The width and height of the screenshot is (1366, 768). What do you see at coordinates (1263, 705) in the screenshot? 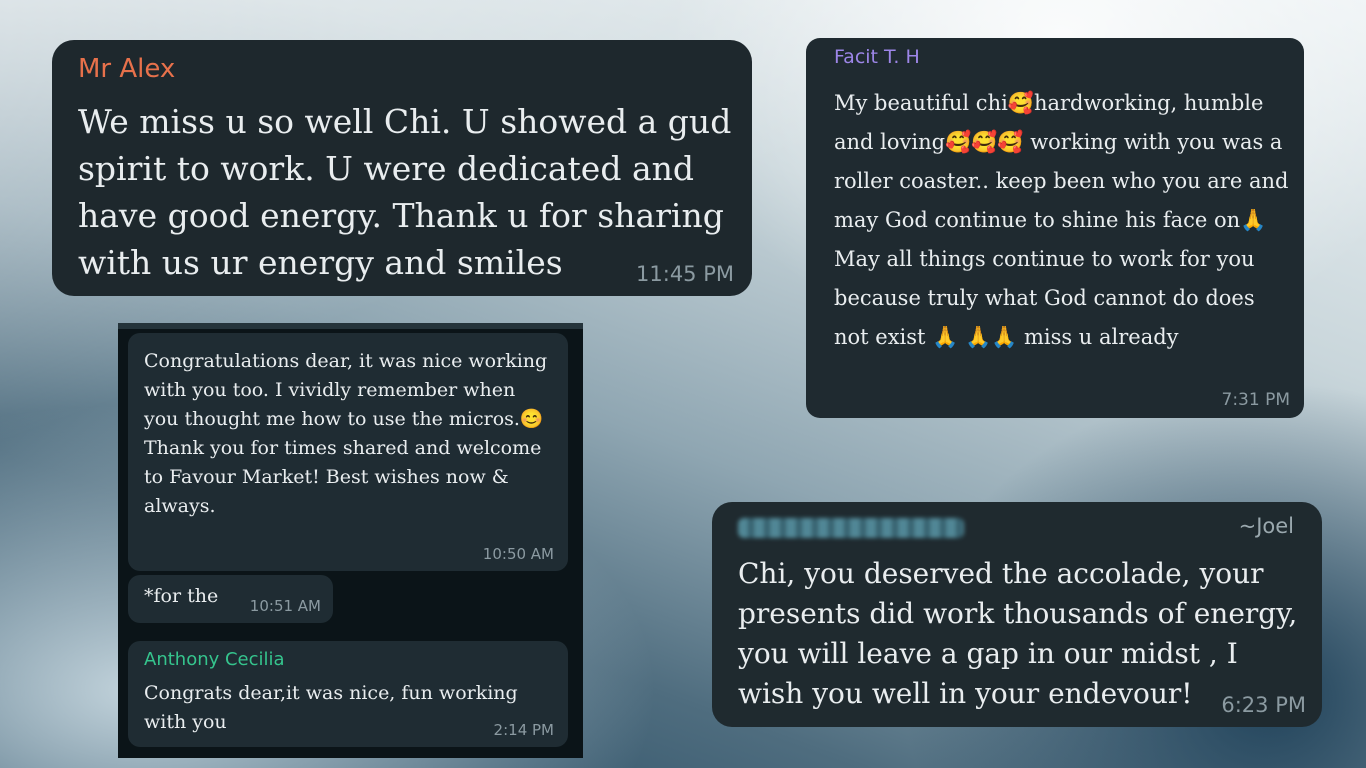
I see `message-timestamp: 6:23 PM` at bounding box center [1263, 705].